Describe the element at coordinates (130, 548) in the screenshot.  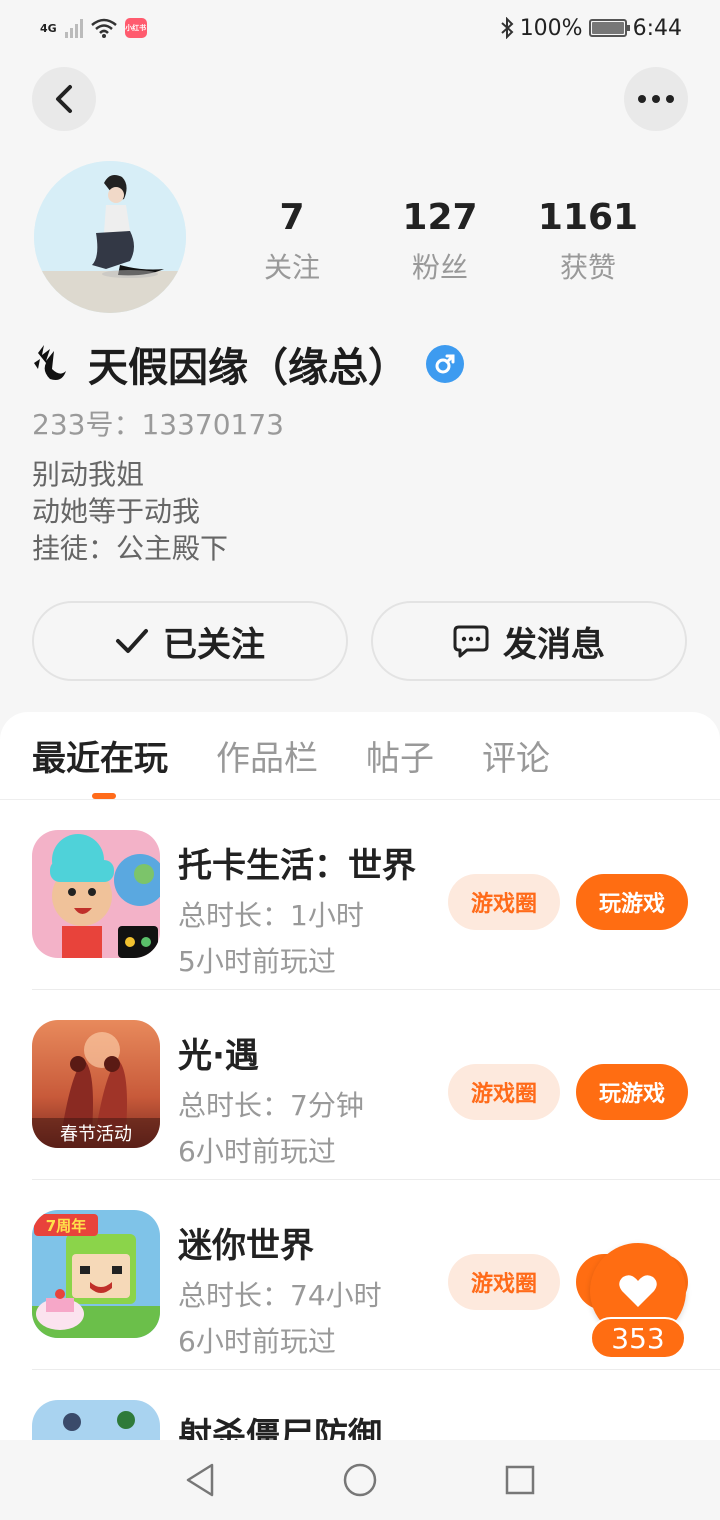
I see `bio-line: 挂徒：公主殿下` at that location.